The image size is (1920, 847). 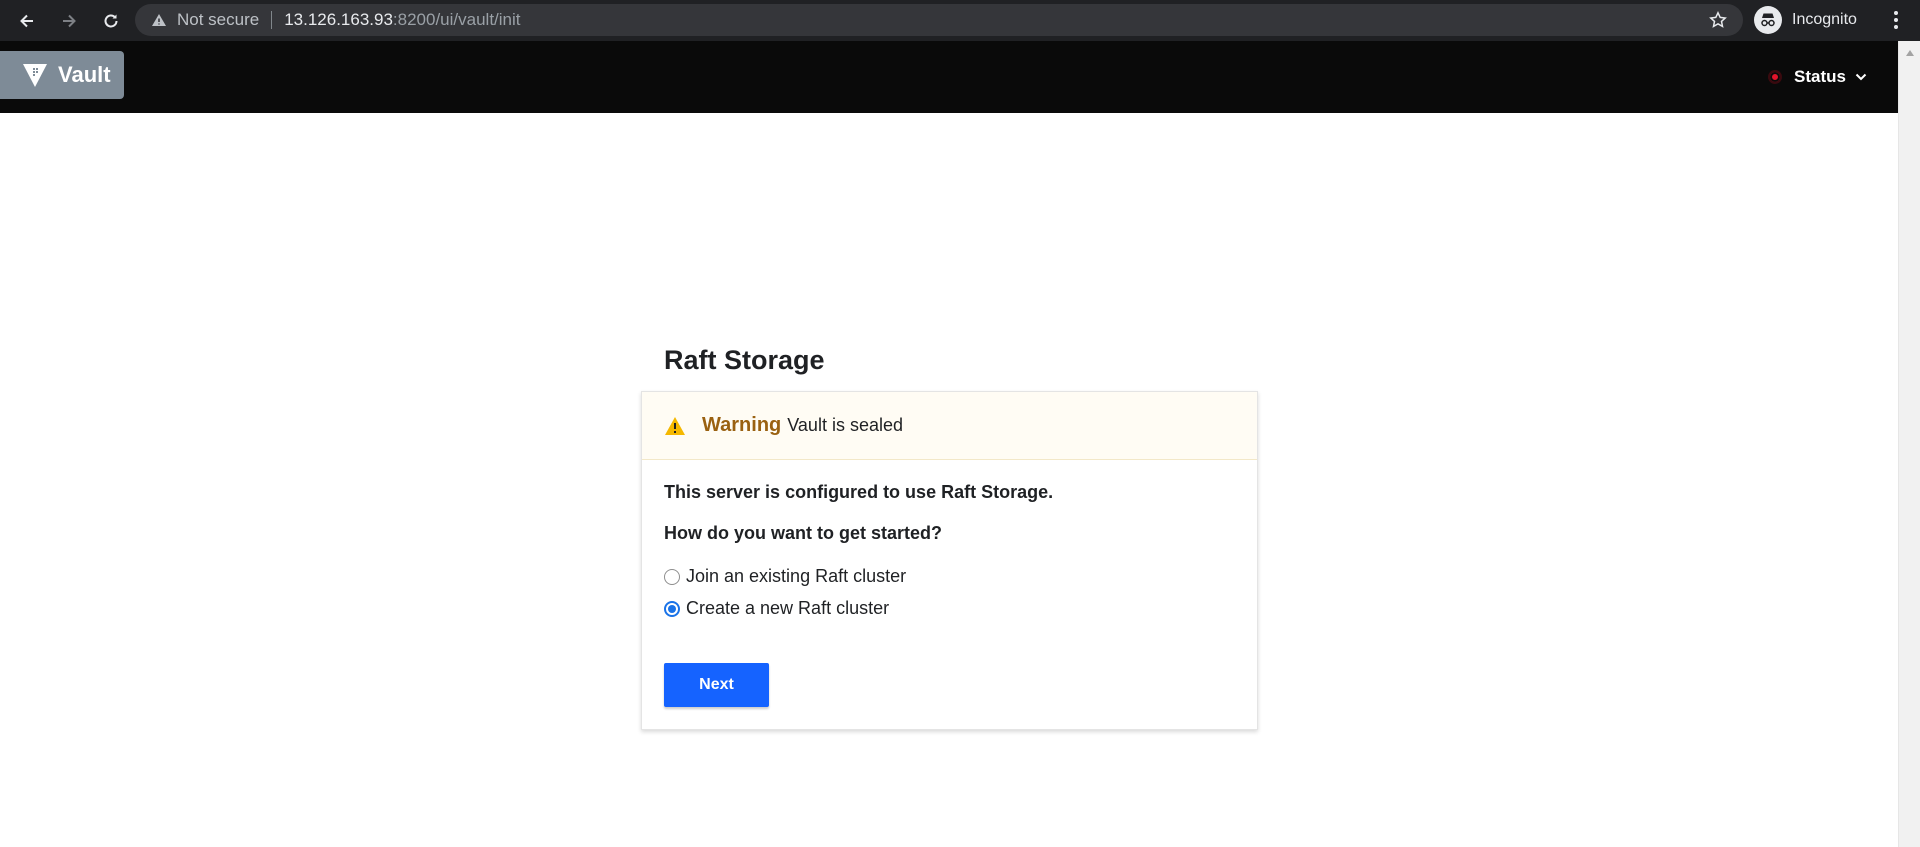 I want to click on logo-text: Vault, so click(x=84, y=74).